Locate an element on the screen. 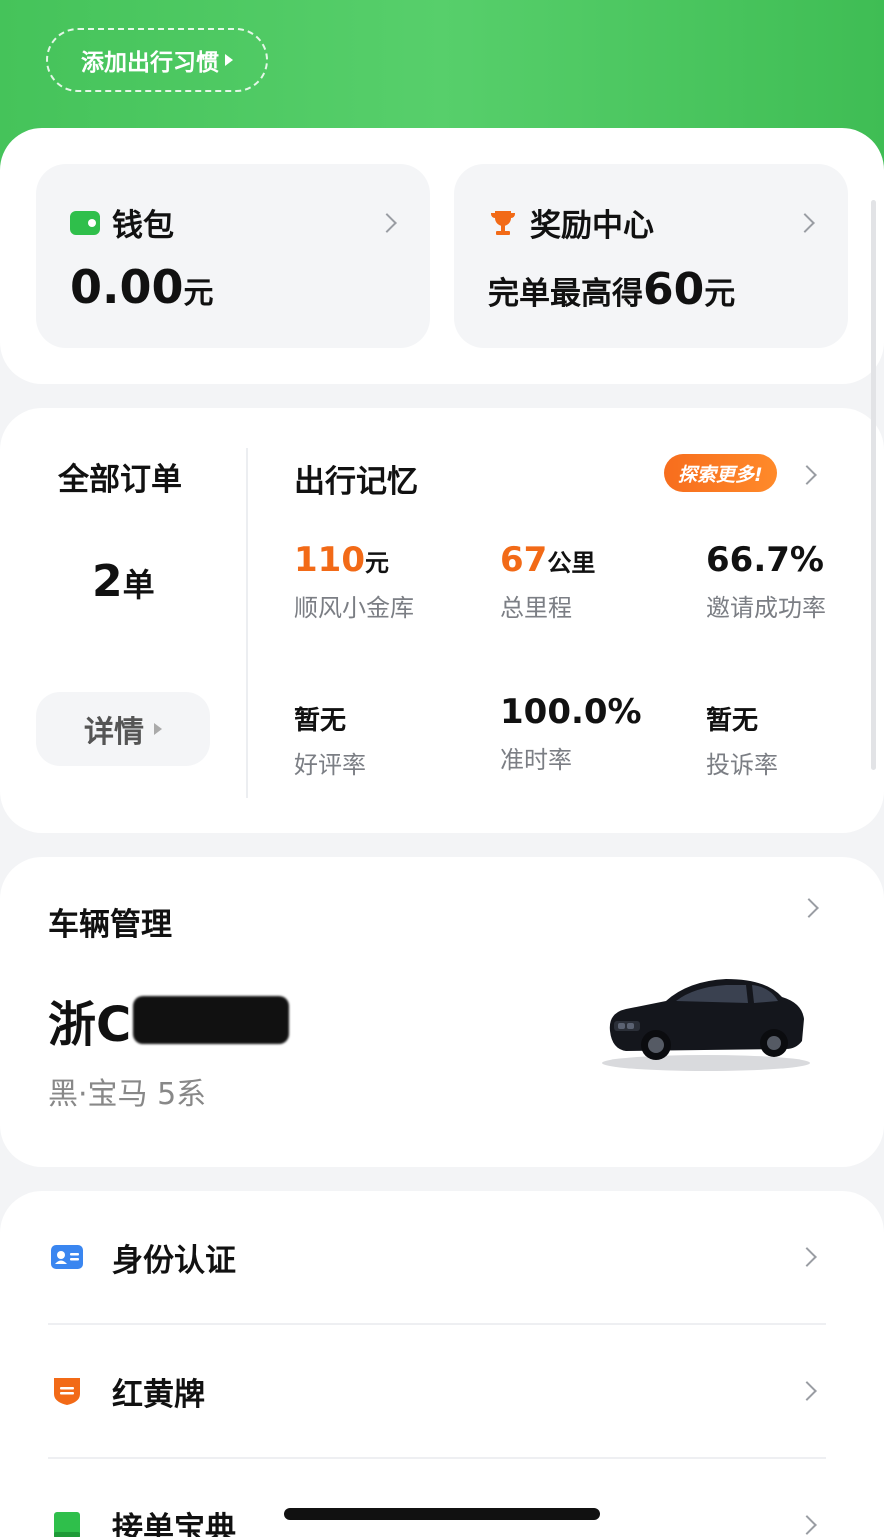  stat-invite-rate: 66.7% 邀请成功率 is located at coordinates (766, 581).